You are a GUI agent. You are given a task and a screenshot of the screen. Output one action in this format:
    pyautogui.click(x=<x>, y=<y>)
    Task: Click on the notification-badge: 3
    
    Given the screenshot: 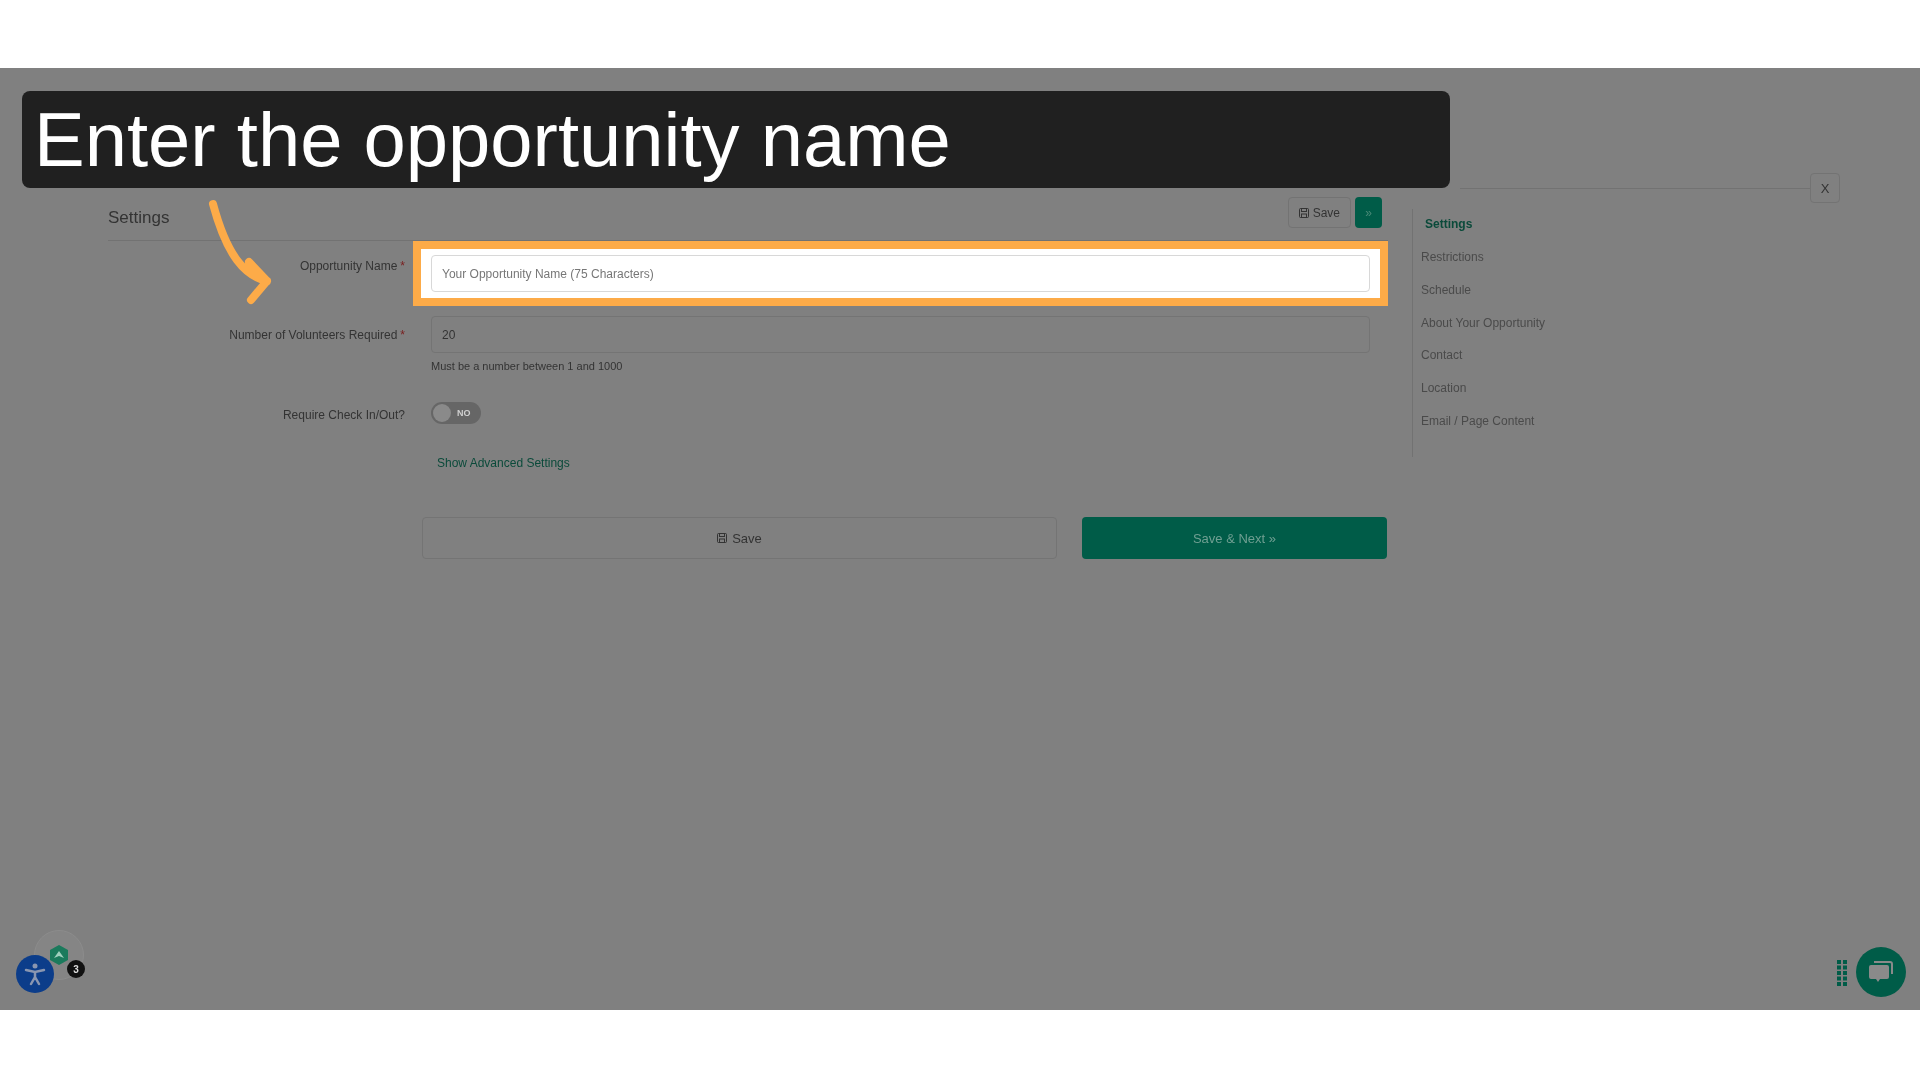 What is the action you would take?
    pyautogui.click(x=76, y=969)
    